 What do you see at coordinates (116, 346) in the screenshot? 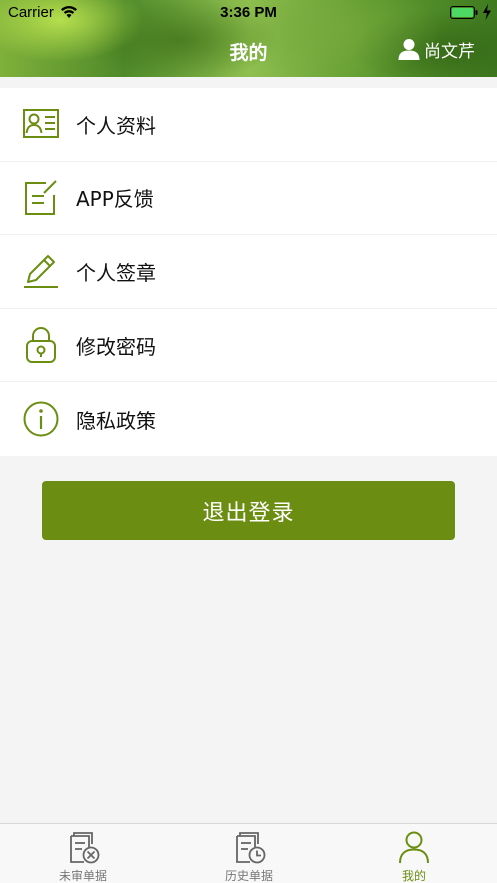
I see `menu-item-label: 修改密码` at bounding box center [116, 346].